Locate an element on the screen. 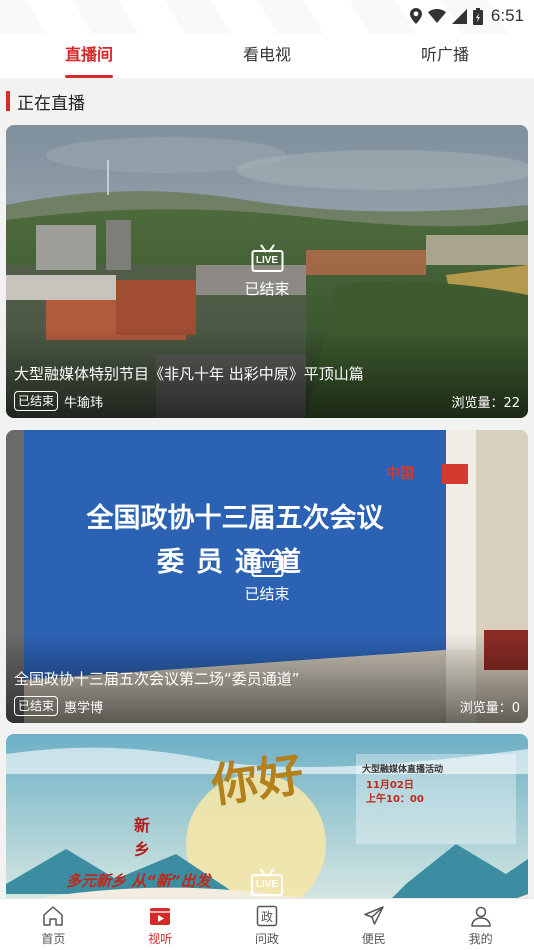  tab-live-room: 直播间 is located at coordinates (89, 56).